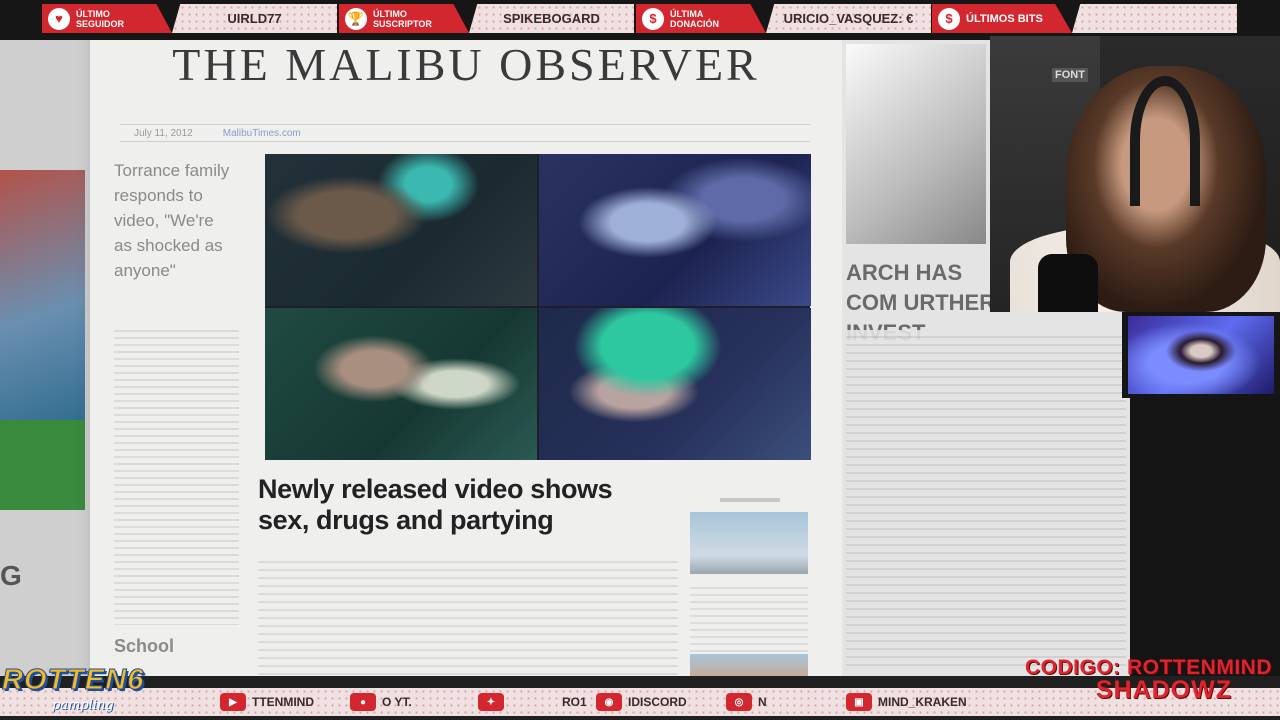  What do you see at coordinates (859, 702) in the screenshot?
I see `twitch-icon: ▣` at bounding box center [859, 702].